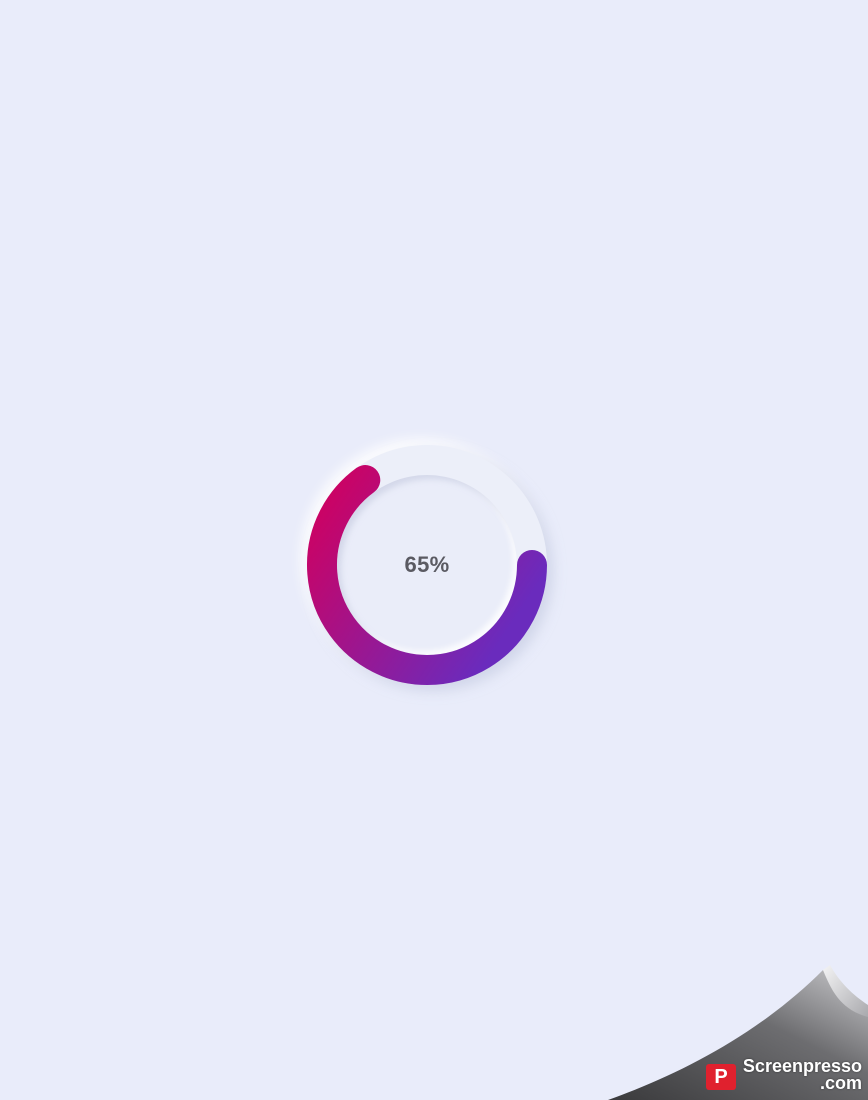 The width and height of the screenshot is (868, 1100). What do you see at coordinates (738, 1032) in the screenshot?
I see `screenpresso-watermark: P Screenpresso .com` at bounding box center [738, 1032].